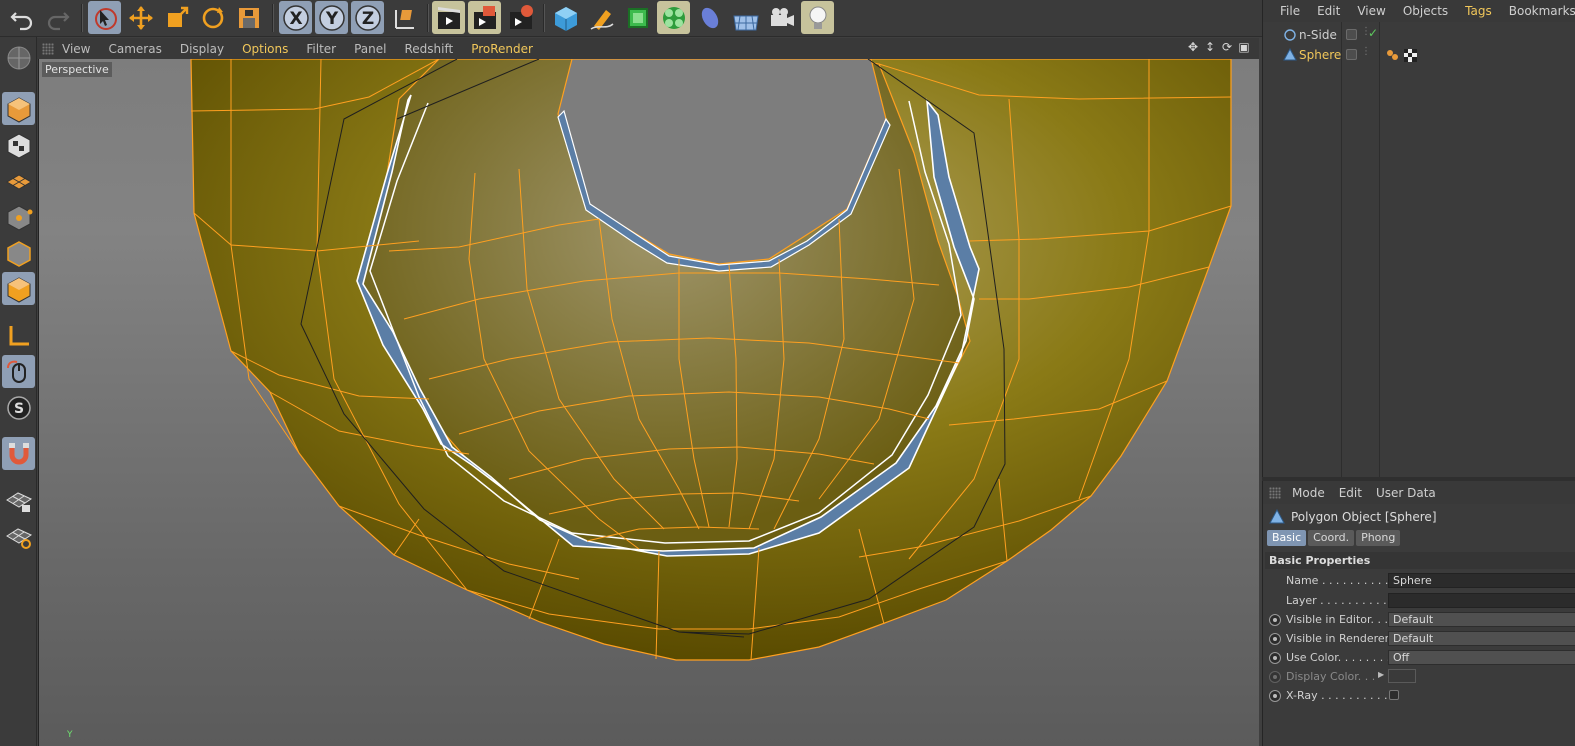 Image resolution: width=1575 pixels, height=746 pixels. What do you see at coordinates (21, 17) in the screenshot?
I see `undo-icon` at bounding box center [21, 17].